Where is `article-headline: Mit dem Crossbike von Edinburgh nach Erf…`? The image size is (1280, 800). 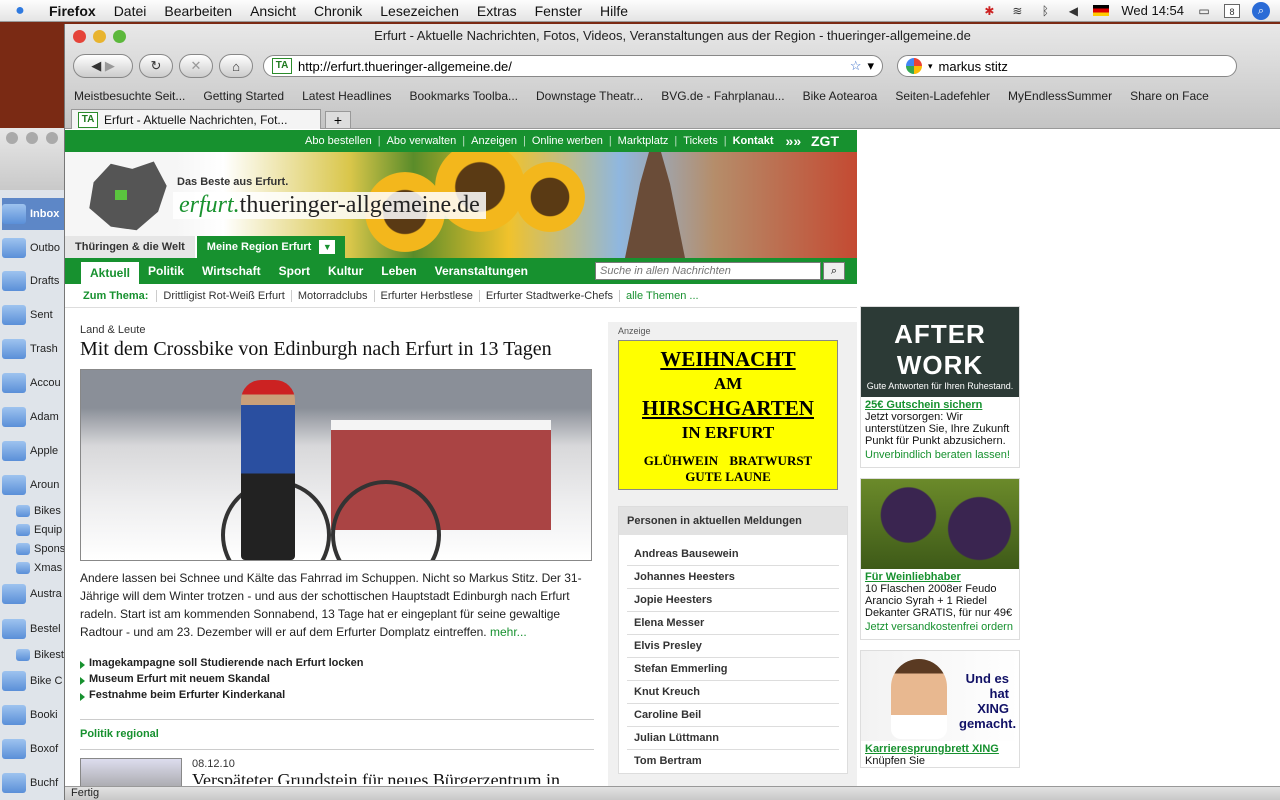 article-headline: Mit dem Crossbike von Edinburgh nach Erf… is located at coordinates (337, 349).